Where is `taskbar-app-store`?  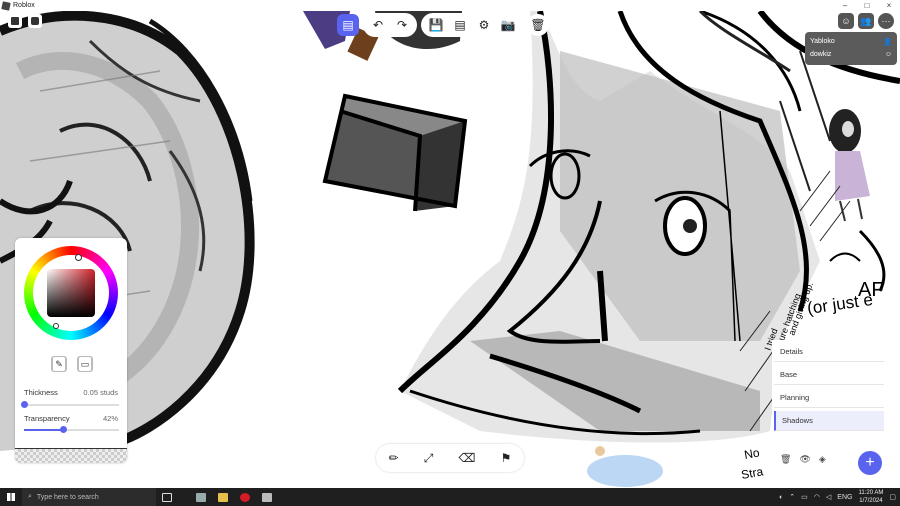 taskbar-app-store is located at coordinates (201, 497).